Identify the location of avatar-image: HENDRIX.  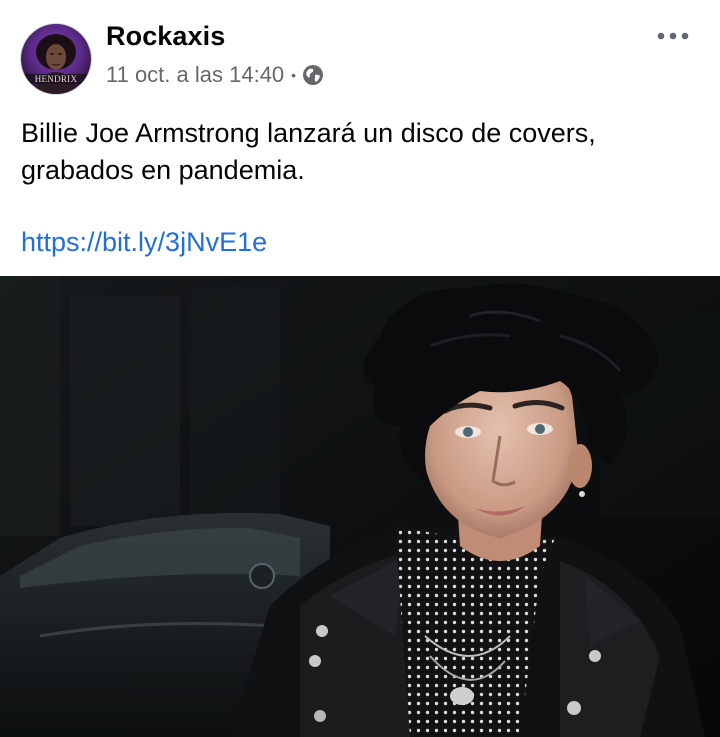
(56, 59).